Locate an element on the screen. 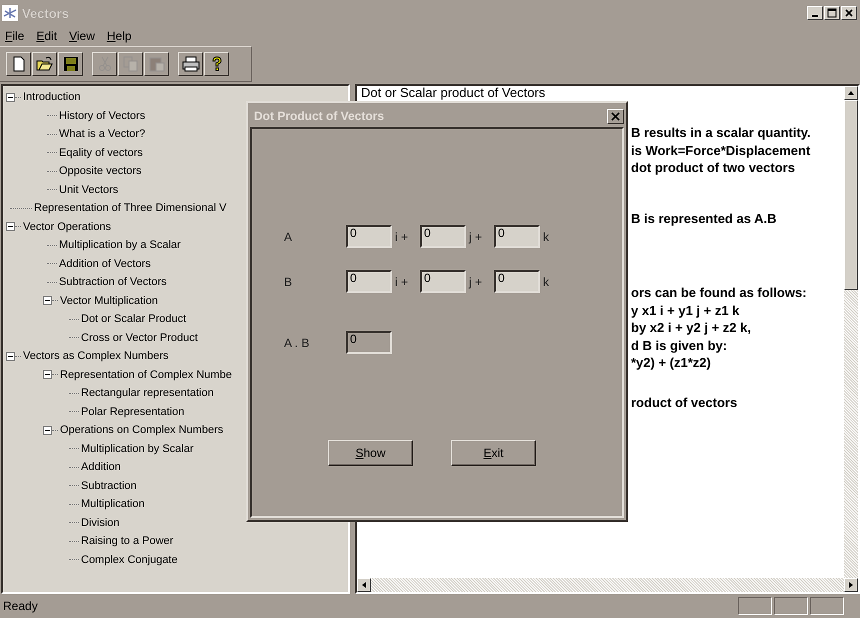 This screenshot has width=860, height=618. tree-item: Rectangular representation is located at coordinates (147, 393).